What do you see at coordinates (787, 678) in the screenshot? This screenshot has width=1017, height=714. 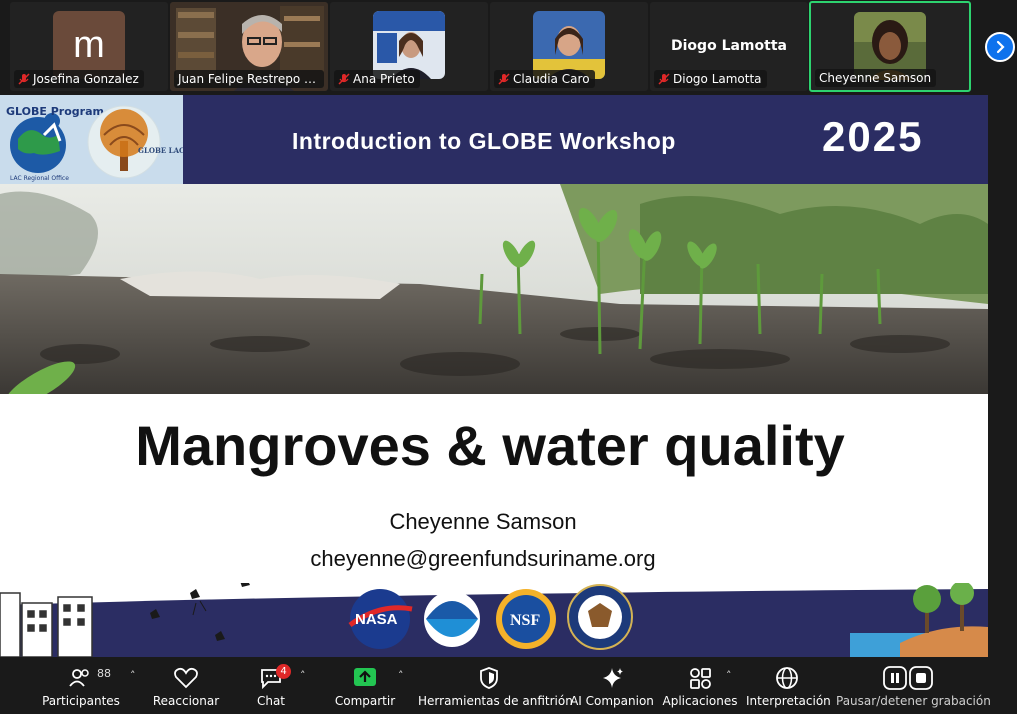 I see `globe-icon` at bounding box center [787, 678].